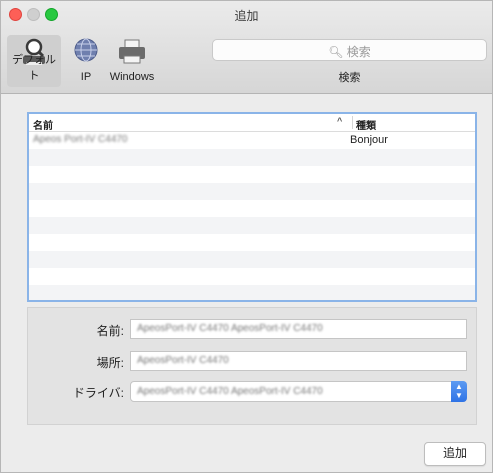 This screenshot has height=473, width=493. Describe the element at coordinates (183, 360) in the screenshot. I see `location-field-value: ApeosPort-IV C4470` at that location.